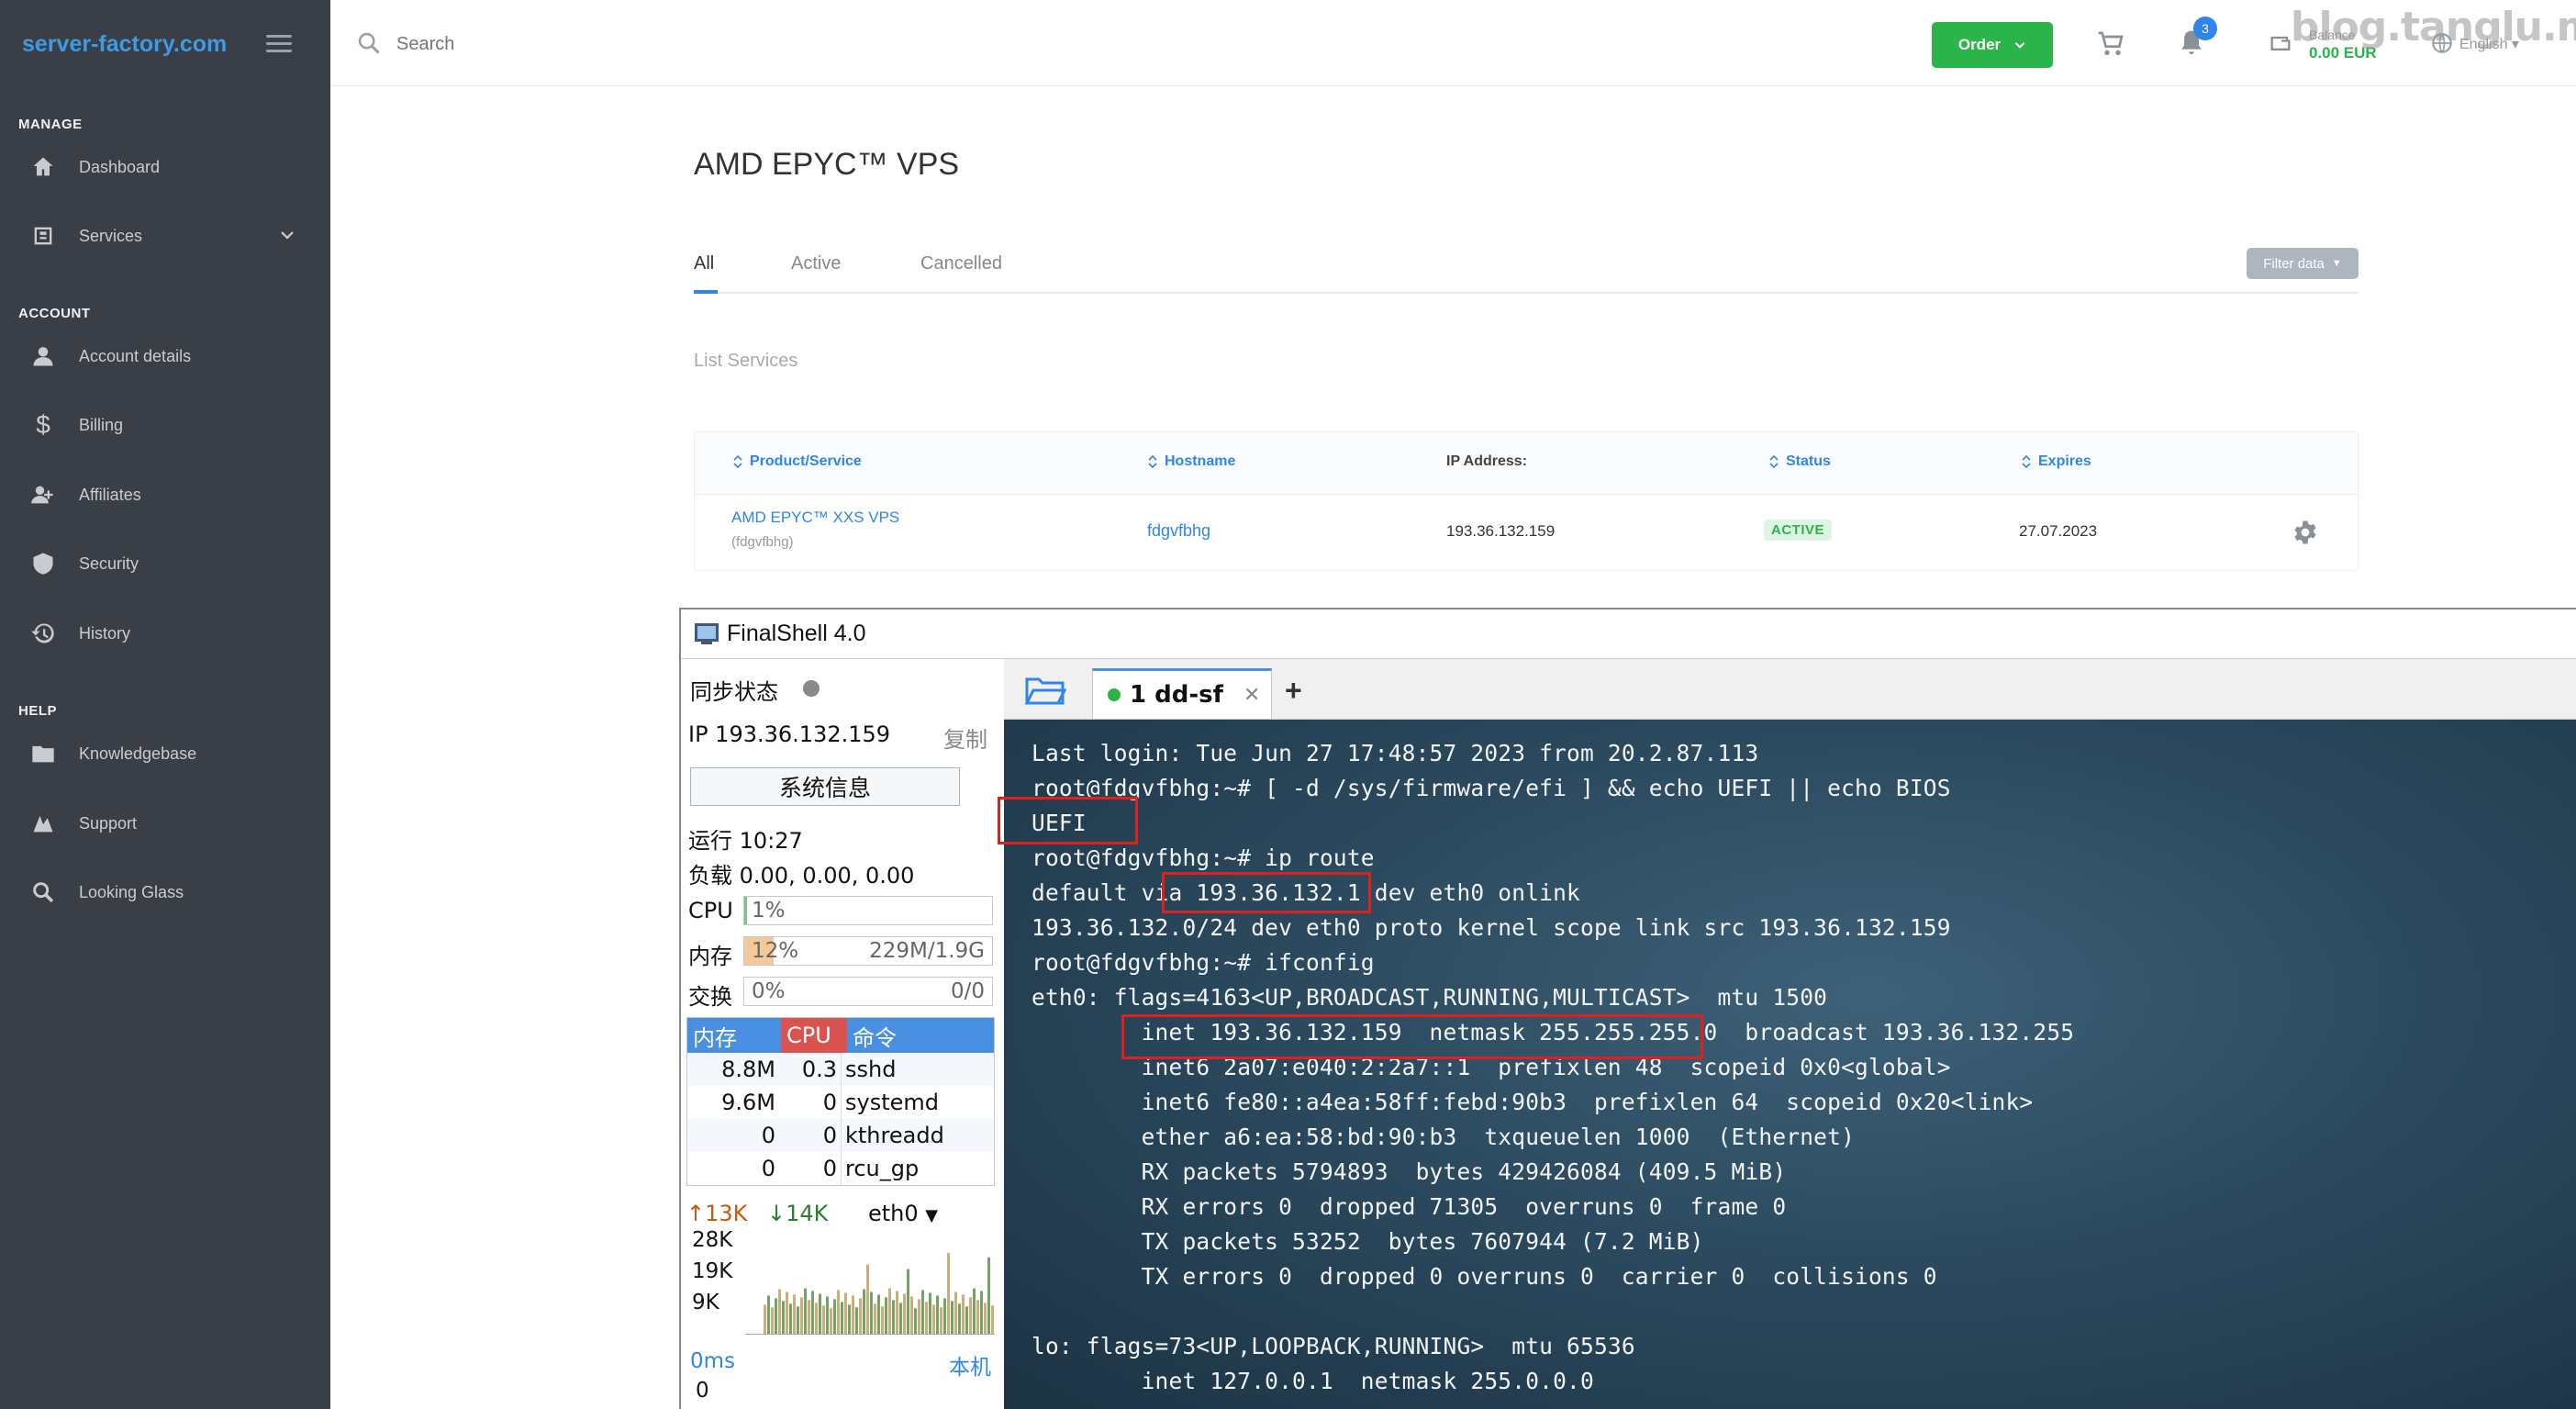 This screenshot has height=1409, width=2576. What do you see at coordinates (165, 753) in the screenshot?
I see `sidebar-item-knowledgebase: Knowledgebase` at bounding box center [165, 753].